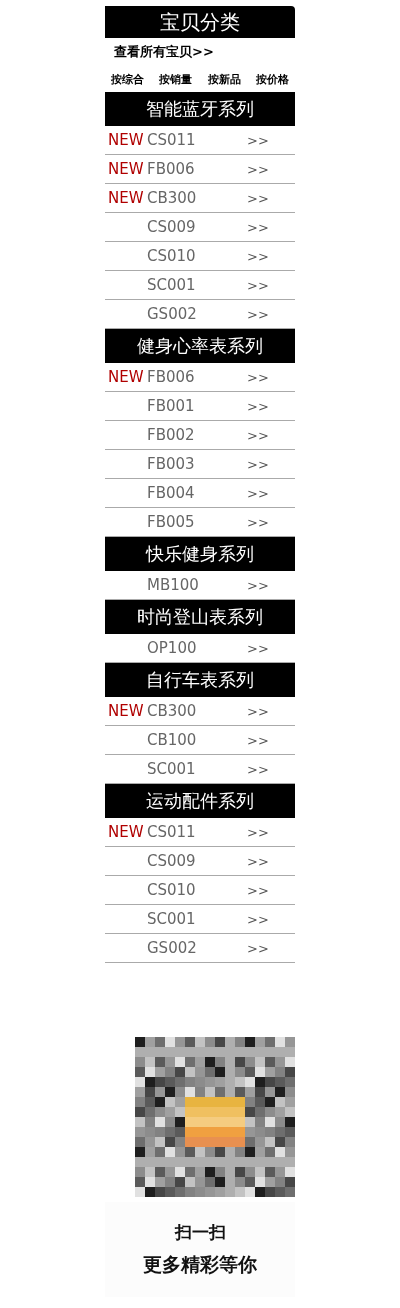  I want to click on section-header: 智能蓝牙系列, so click(200, 109).